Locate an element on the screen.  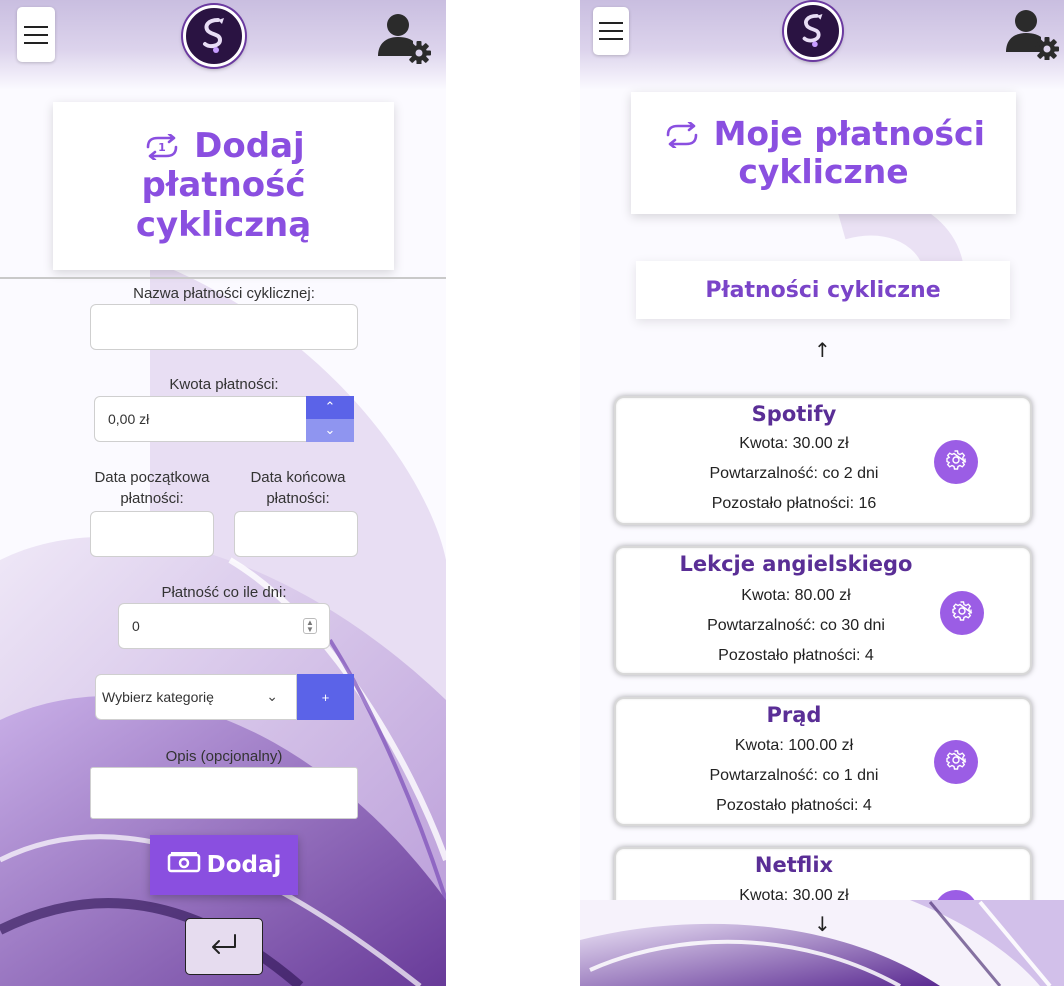
page-title-card: Moje płatności cykliczne is located at coordinates (823, 153).